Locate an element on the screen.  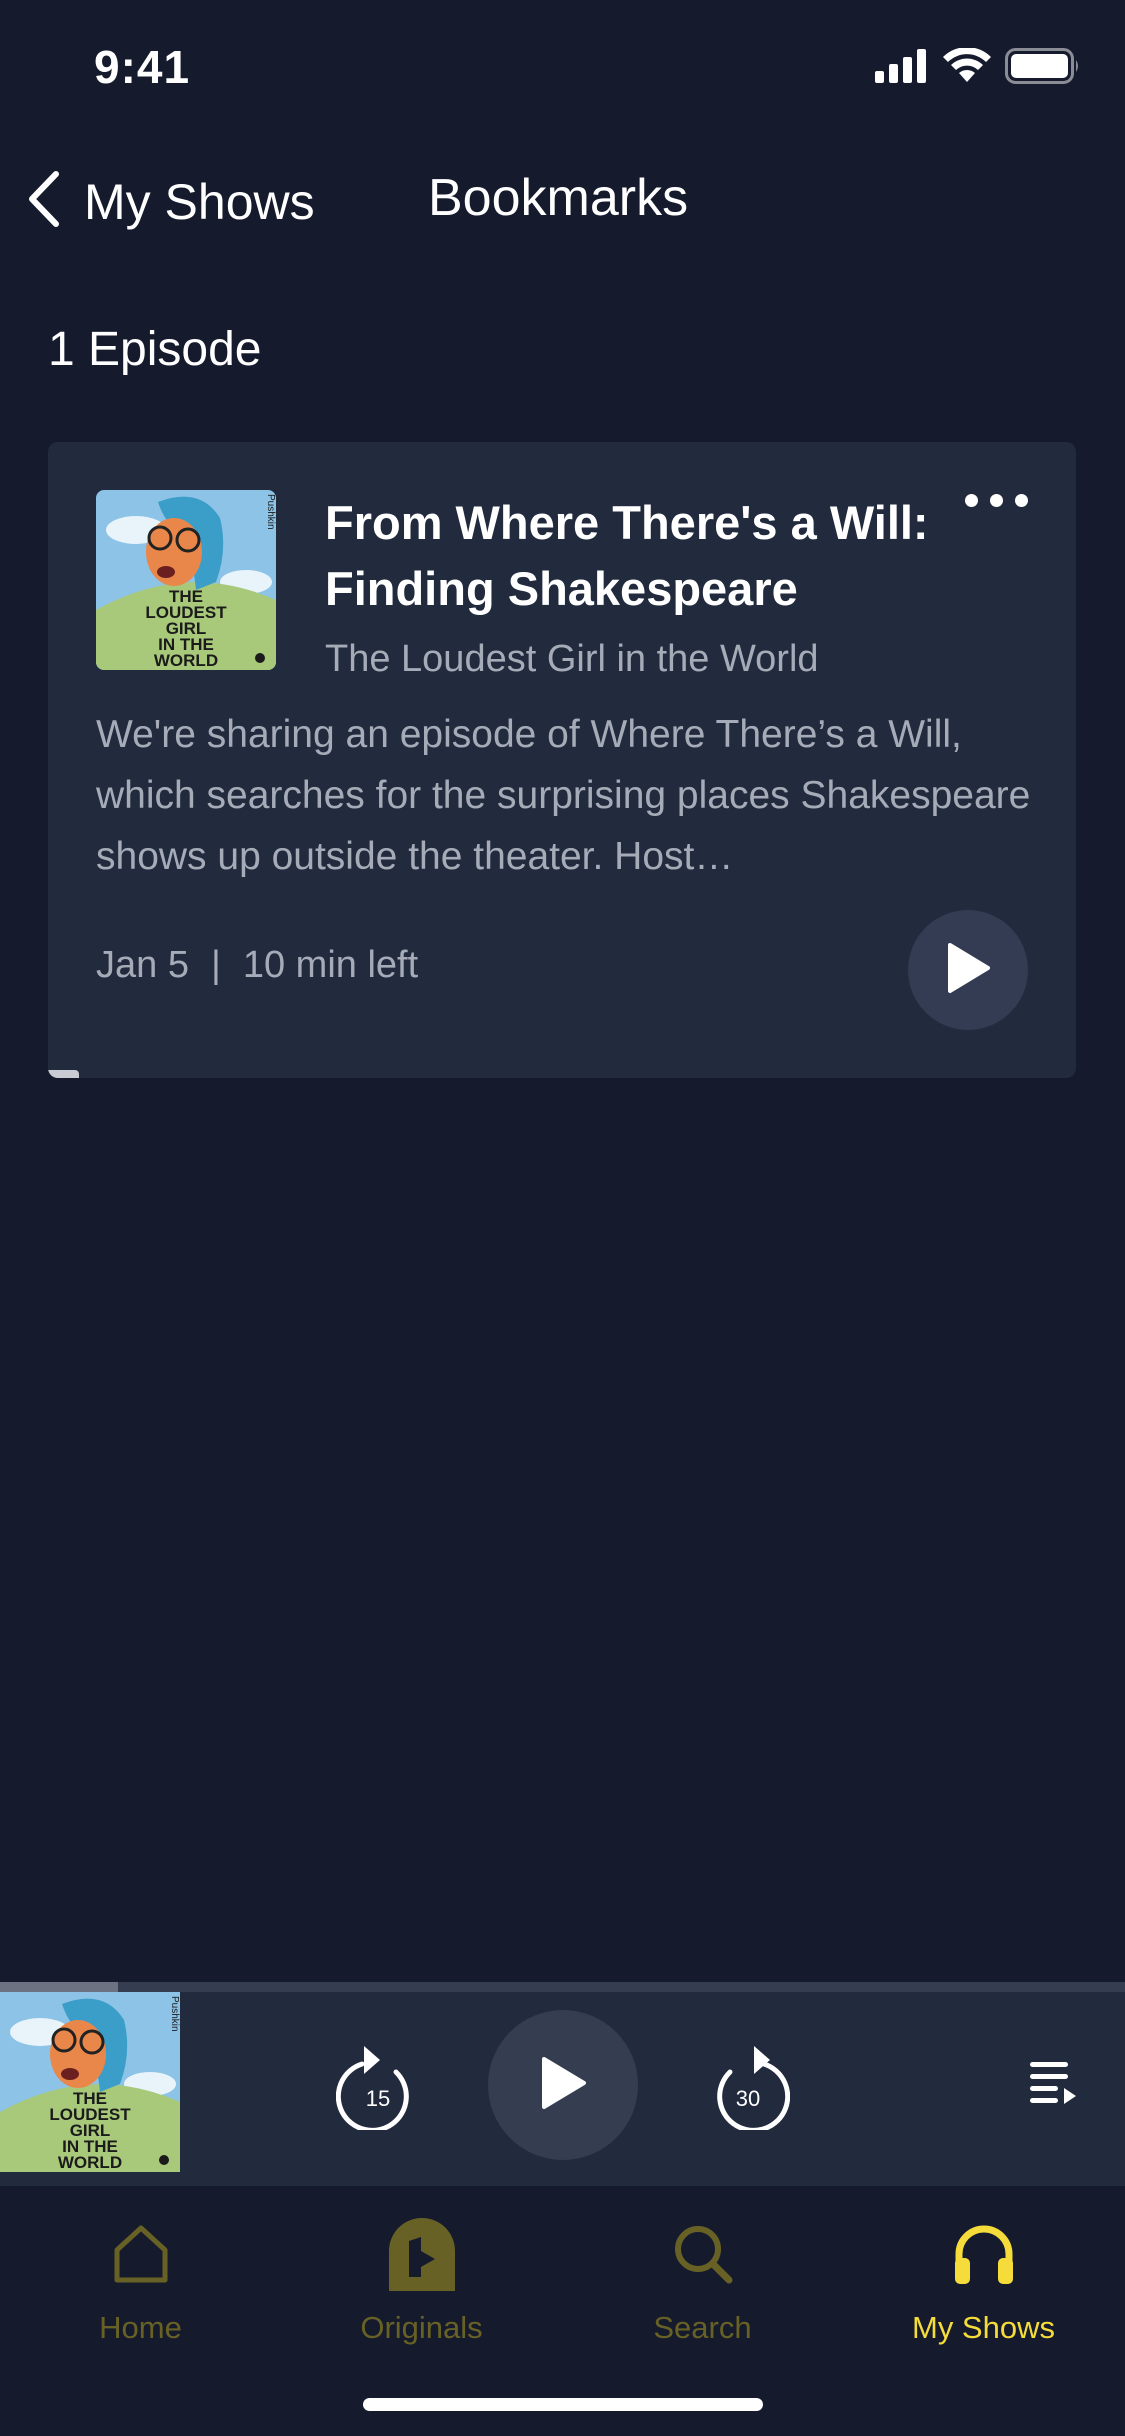
episode-count: 1 Episode is located at coordinates (155, 349).